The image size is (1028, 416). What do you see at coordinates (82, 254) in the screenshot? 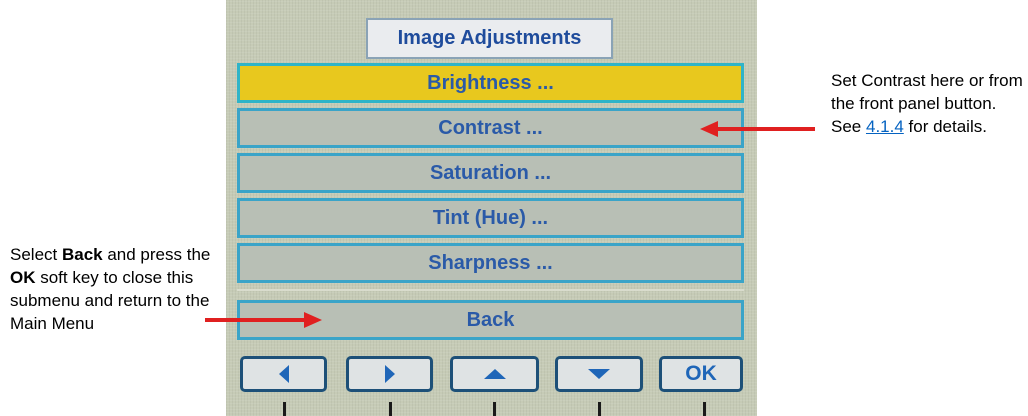
I see `back-callout-bold-back: Back` at bounding box center [82, 254].